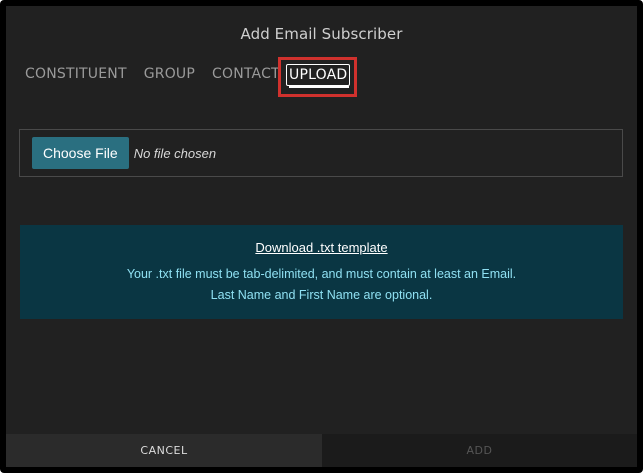  Describe the element at coordinates (80, 153) in the screenshot. I see `choose-file-button: Choose File` at that location.